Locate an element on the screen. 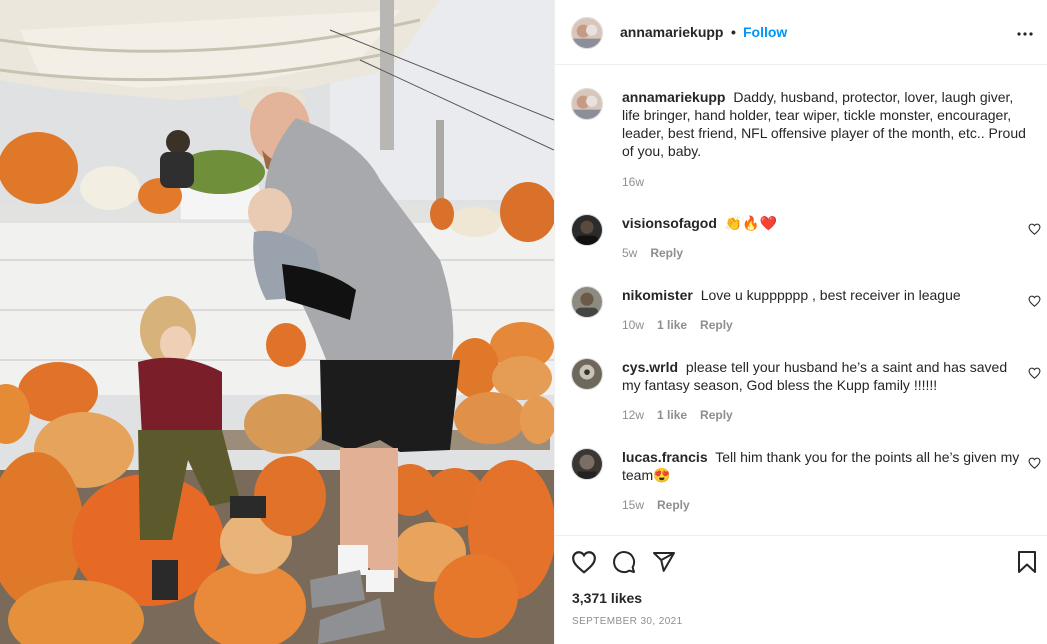  comment-meta: 15w Reply is located at coordinates (662, 505).